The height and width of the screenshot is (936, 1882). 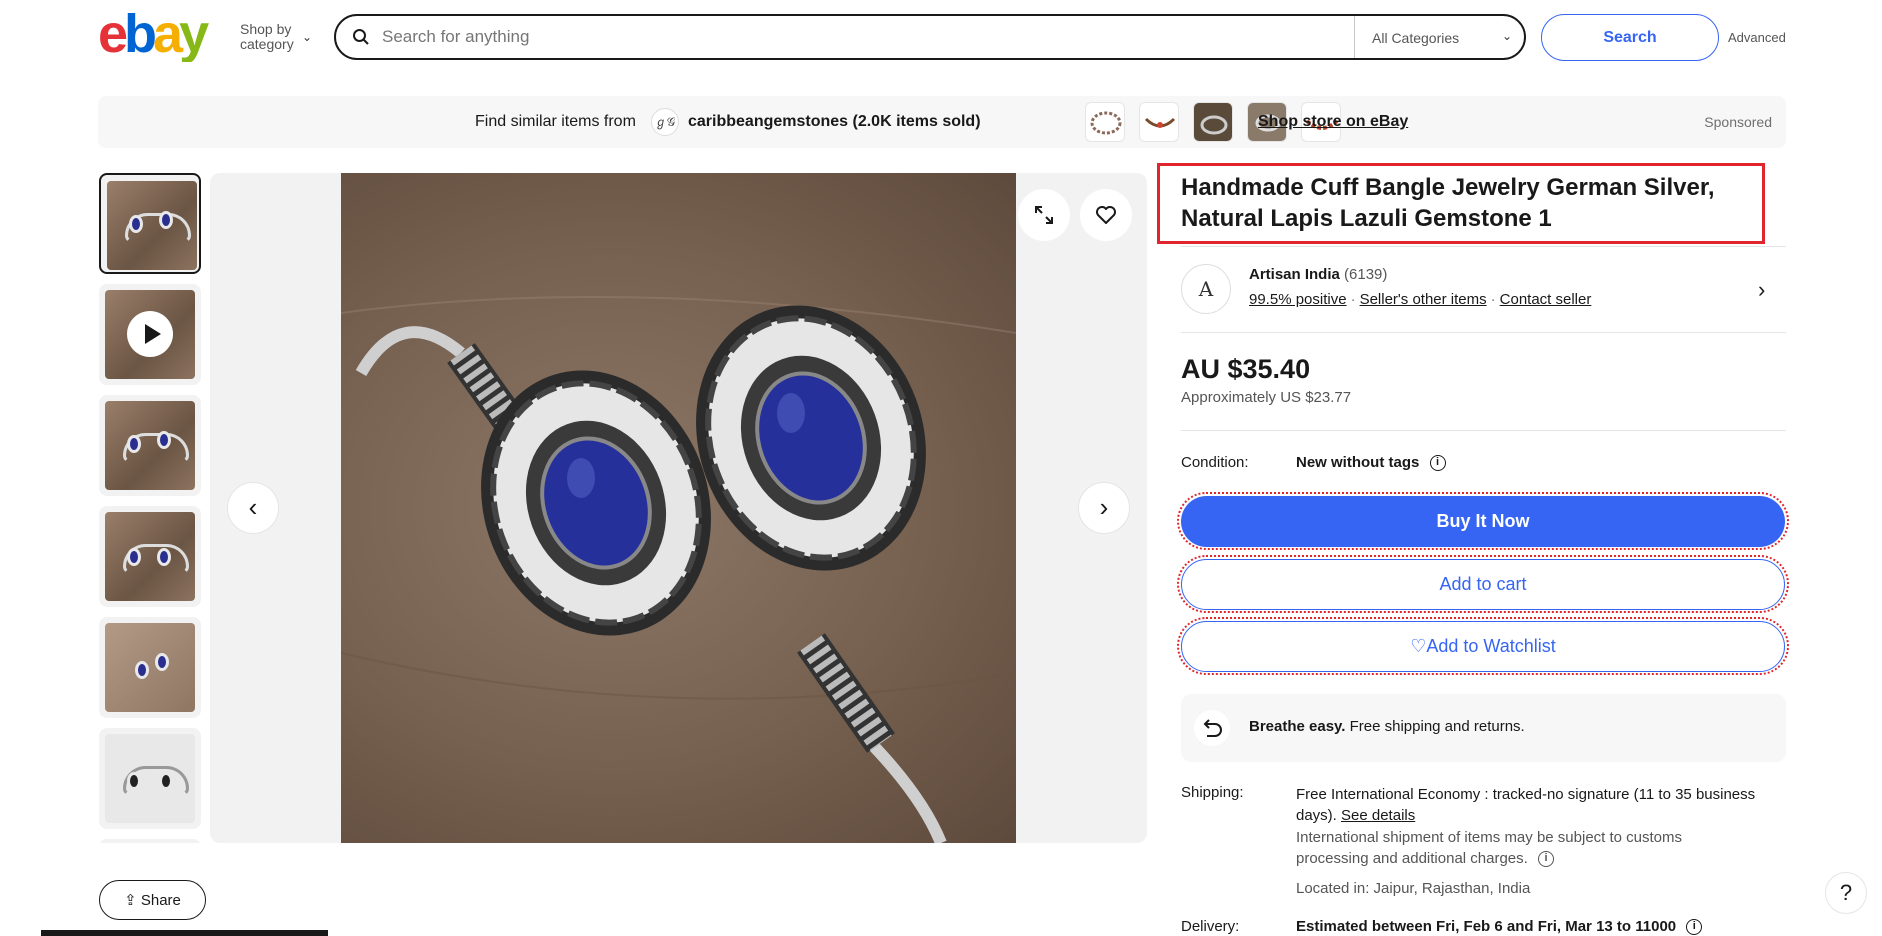 I want to click on search-icon, so click(x=361, y=37).